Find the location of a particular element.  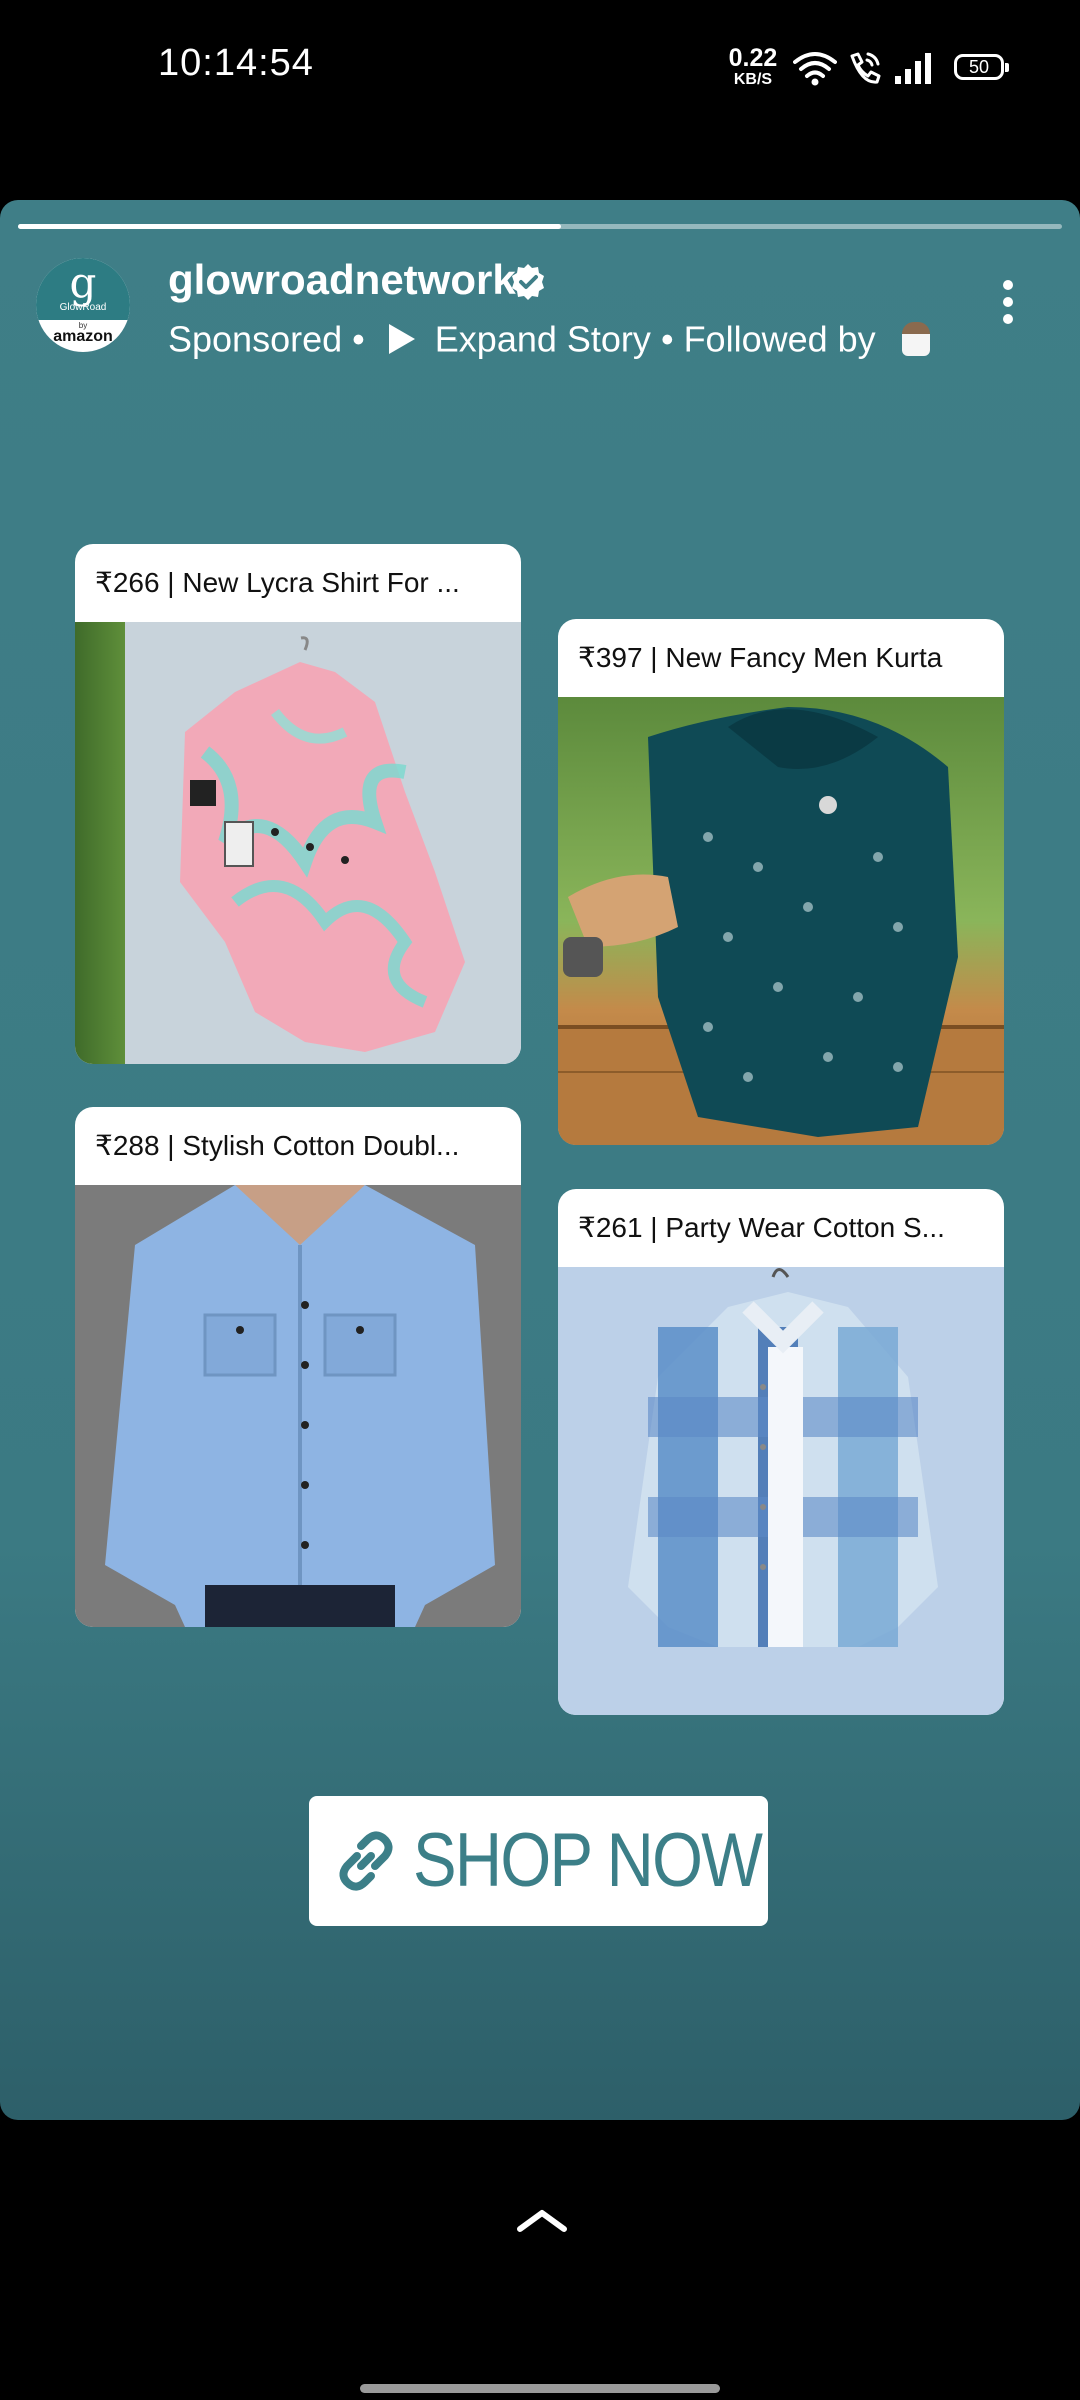

story-progress-bar is located at coordinates (540, 226).